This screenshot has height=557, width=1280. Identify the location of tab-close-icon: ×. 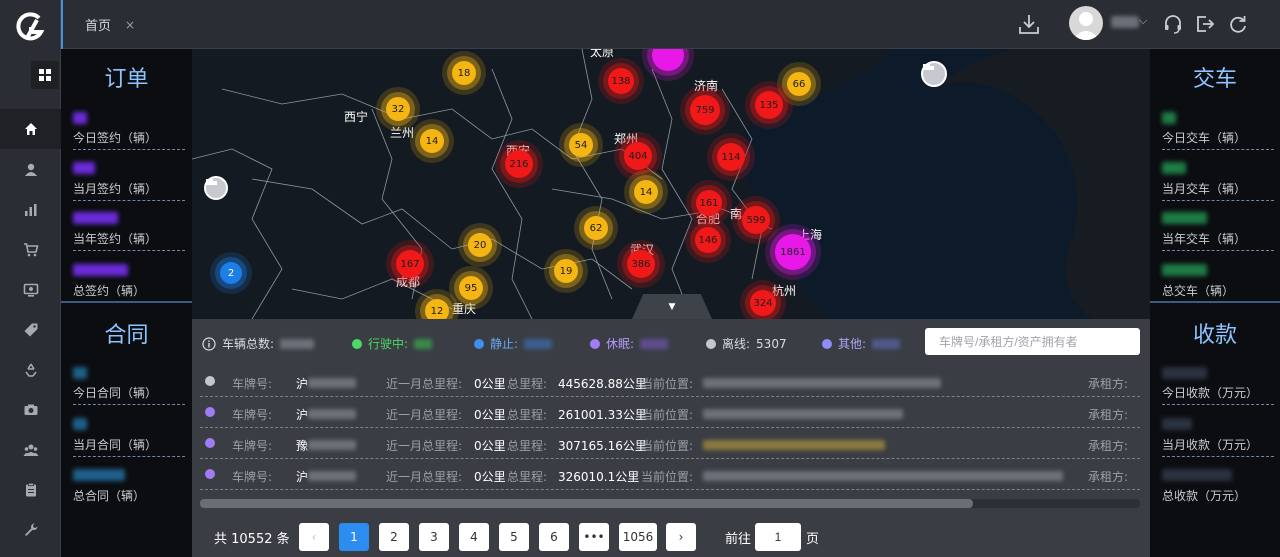
(130, 25).